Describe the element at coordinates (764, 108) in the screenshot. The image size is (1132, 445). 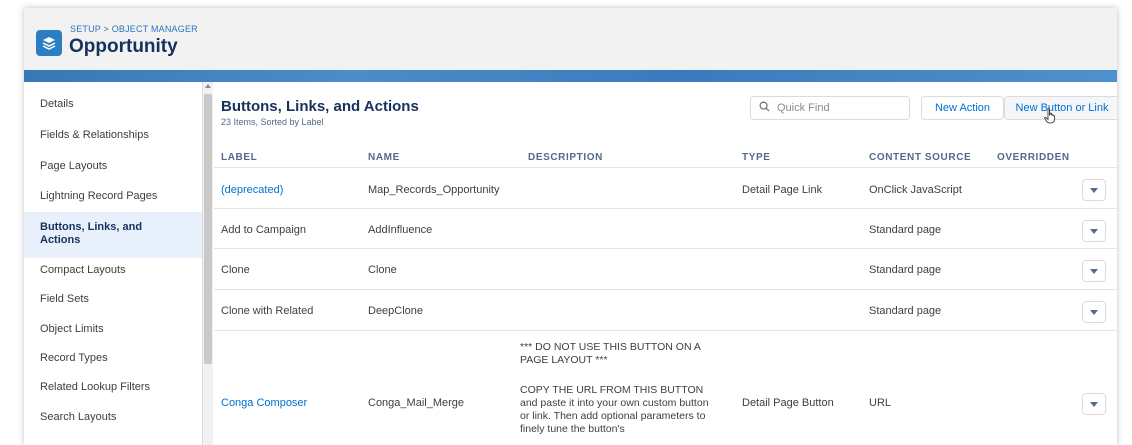
I see `search-icon` at that location.